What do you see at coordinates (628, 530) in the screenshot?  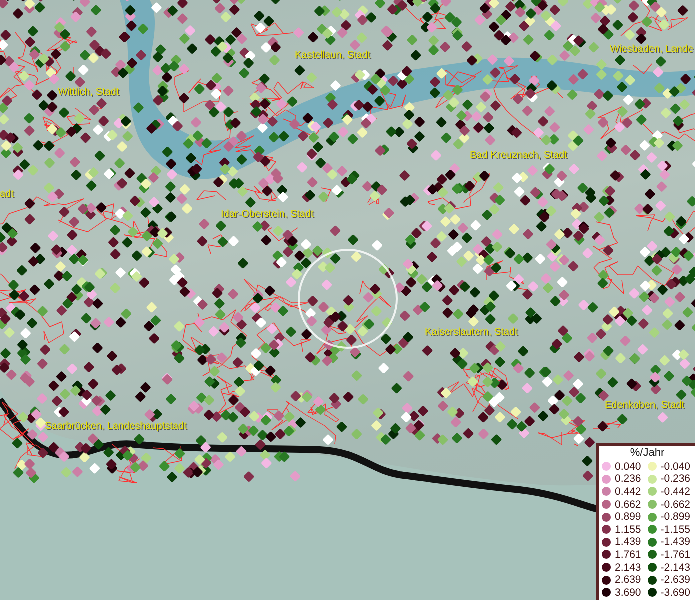 I see `legend-value: 1.155` at bounding box center [628, 530].